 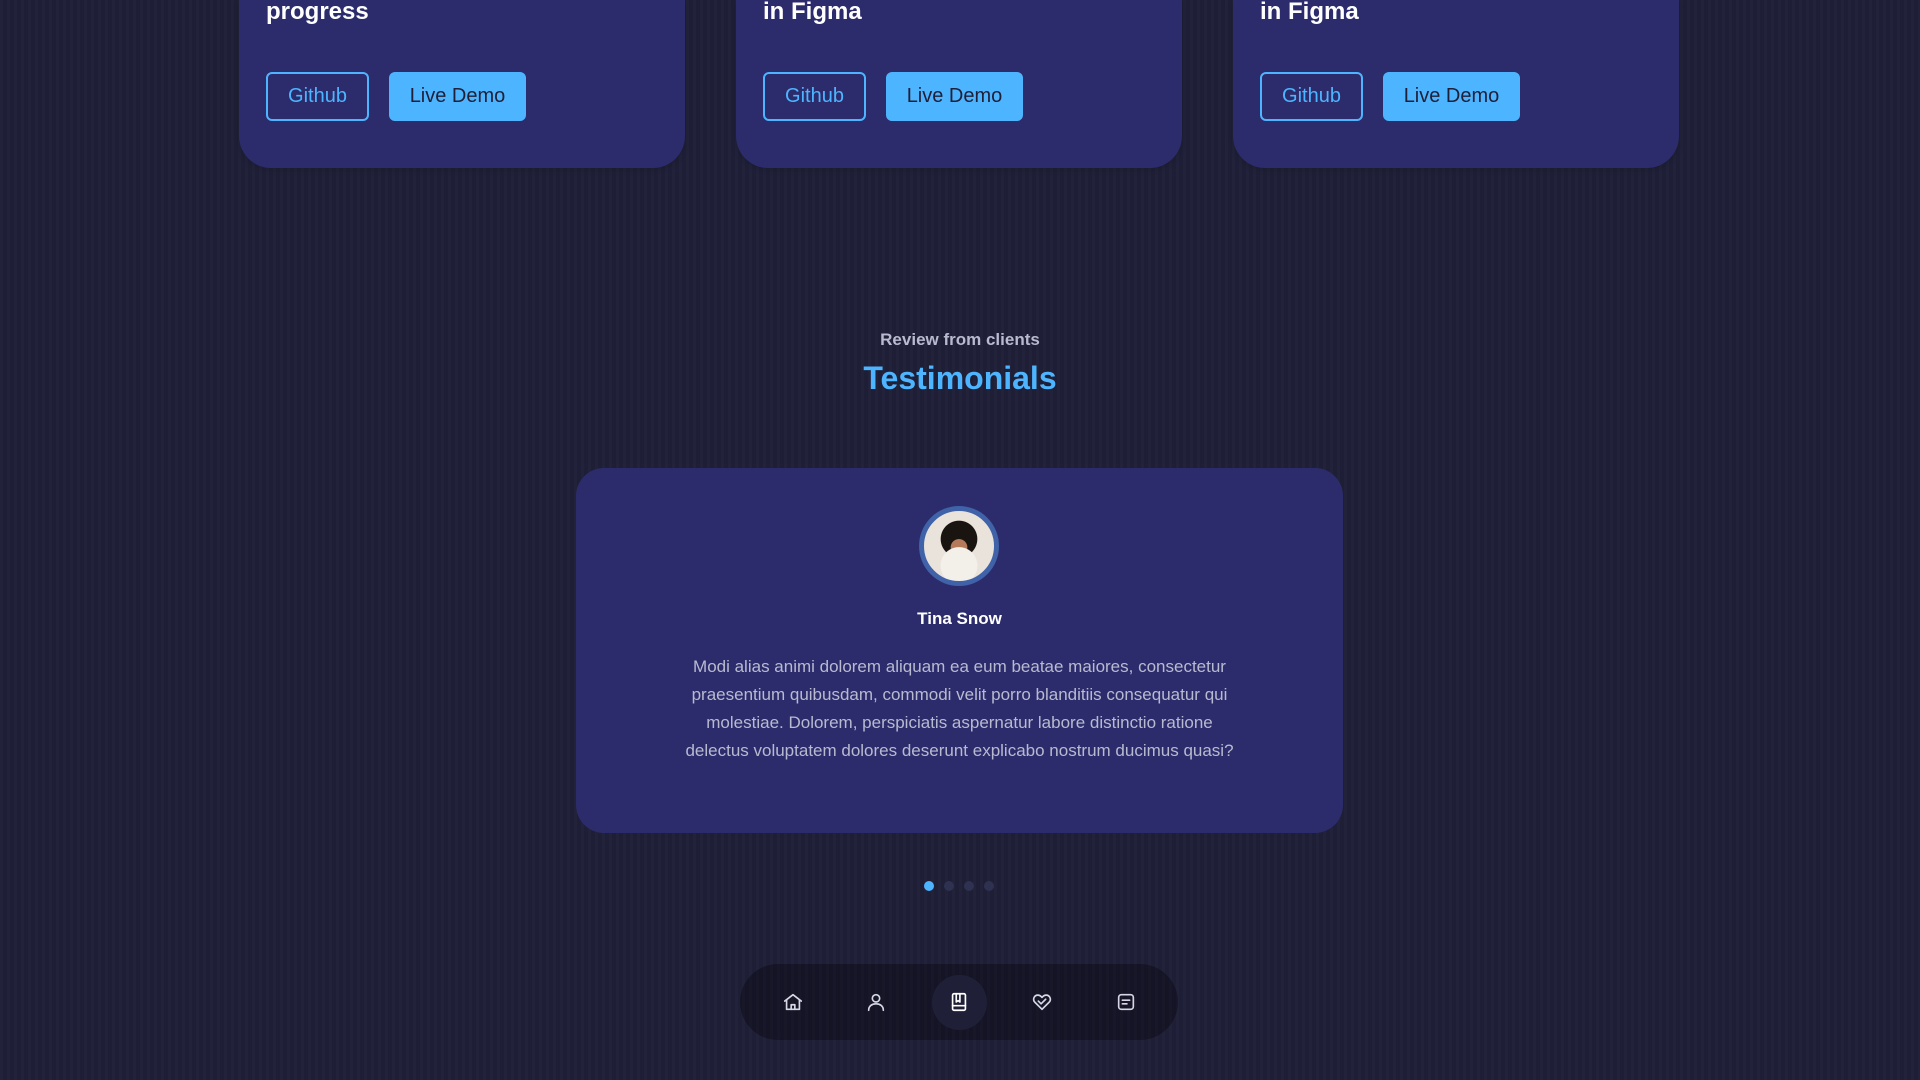 I want to click on services-icon, so click(x=1042, y=1002).